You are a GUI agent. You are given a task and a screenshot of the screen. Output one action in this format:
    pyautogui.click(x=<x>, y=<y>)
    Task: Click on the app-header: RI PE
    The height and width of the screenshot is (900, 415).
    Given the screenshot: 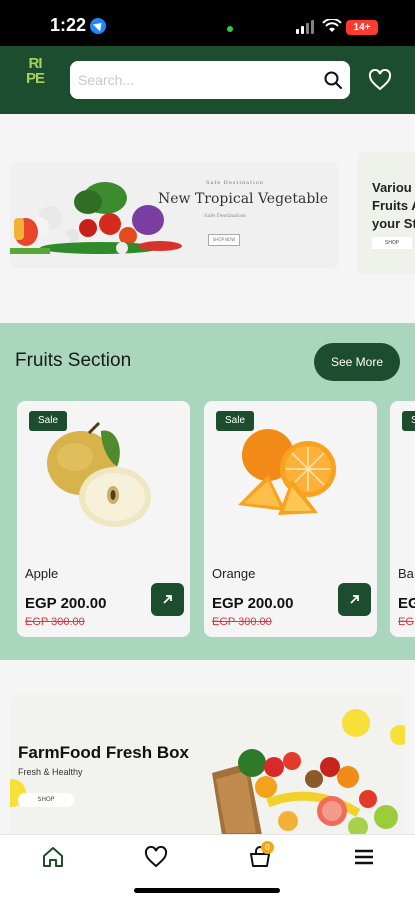 What is the action you would take?
    pyautogui.click(x=207, y=80)
    